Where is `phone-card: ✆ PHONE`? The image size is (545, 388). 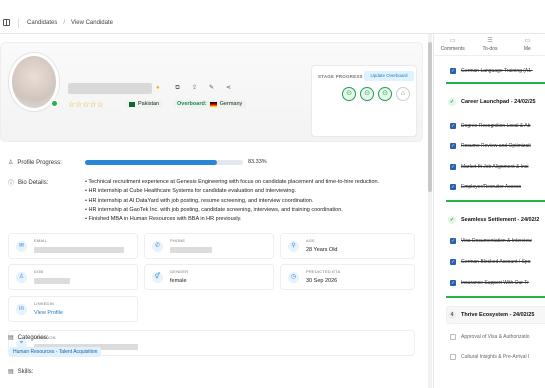
phone-card: ✆ PHONE is located at coordinates (209, 246).